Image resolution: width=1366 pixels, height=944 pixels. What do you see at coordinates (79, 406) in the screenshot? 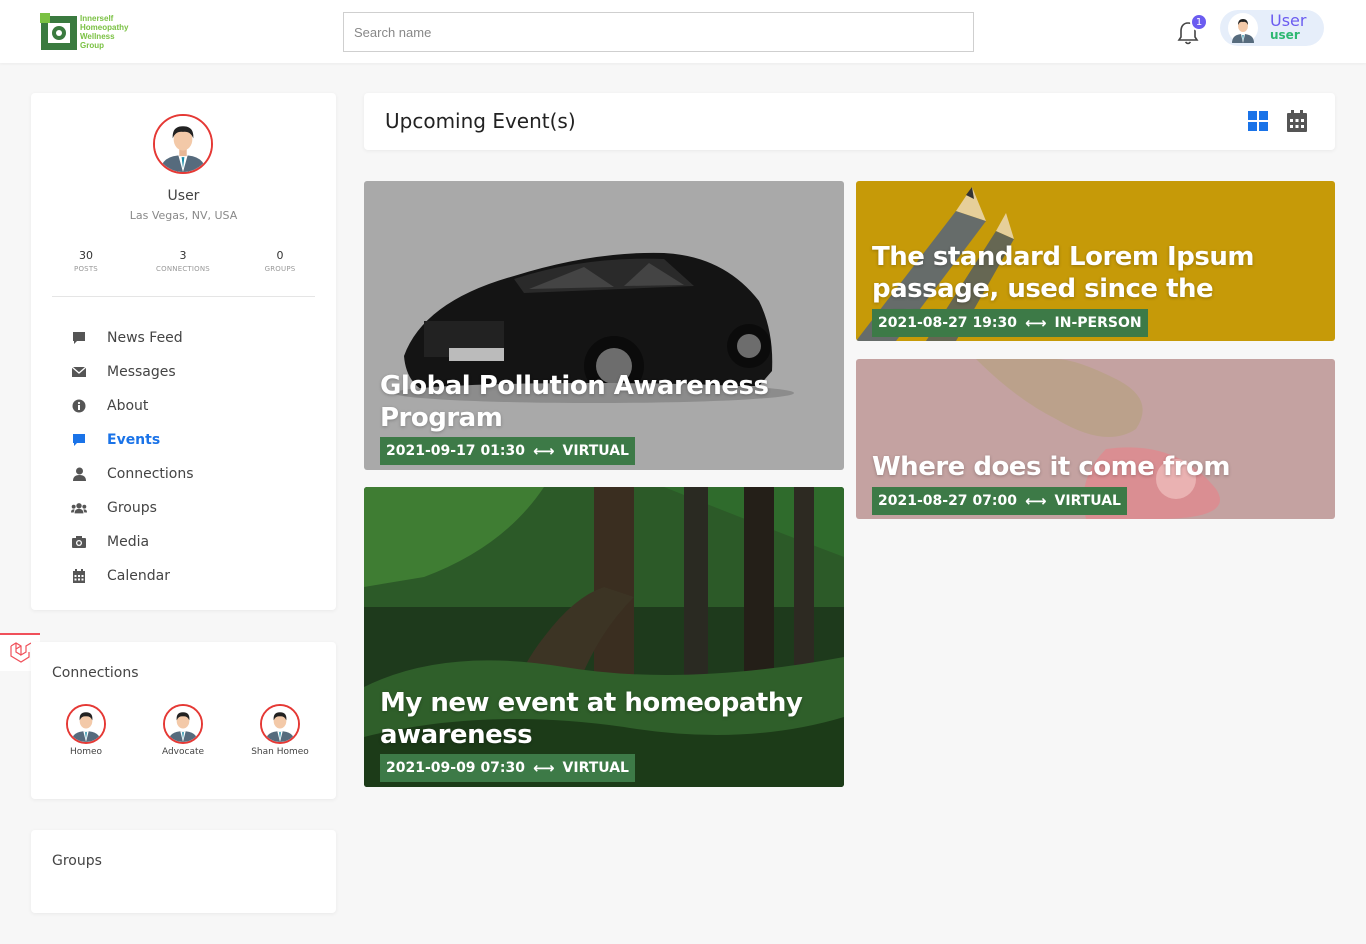
I see `info-icon` at bounding box center [79, 406].